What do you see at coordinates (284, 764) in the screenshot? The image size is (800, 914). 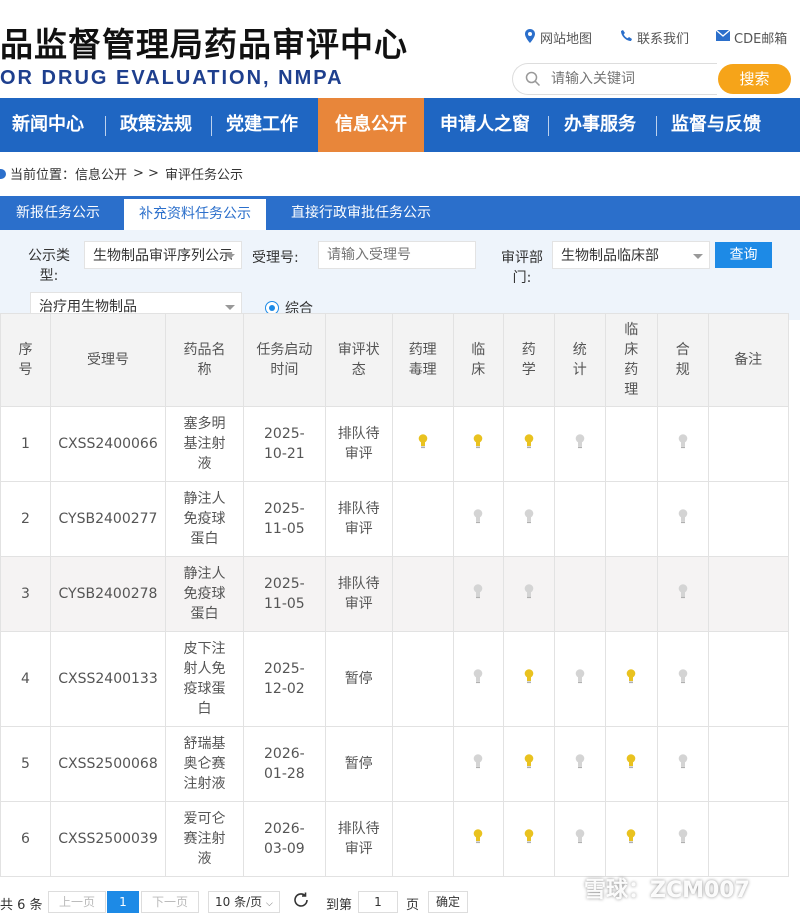 I see `cell-date: 2026-01-28` at bounding box center [284, 764].